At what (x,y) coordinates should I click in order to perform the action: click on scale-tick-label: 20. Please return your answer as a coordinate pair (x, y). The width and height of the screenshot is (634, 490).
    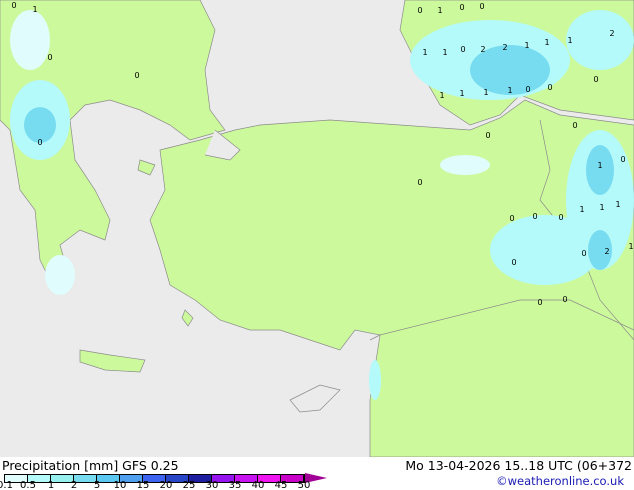
    Looking at the image, I should click on (166, 485).